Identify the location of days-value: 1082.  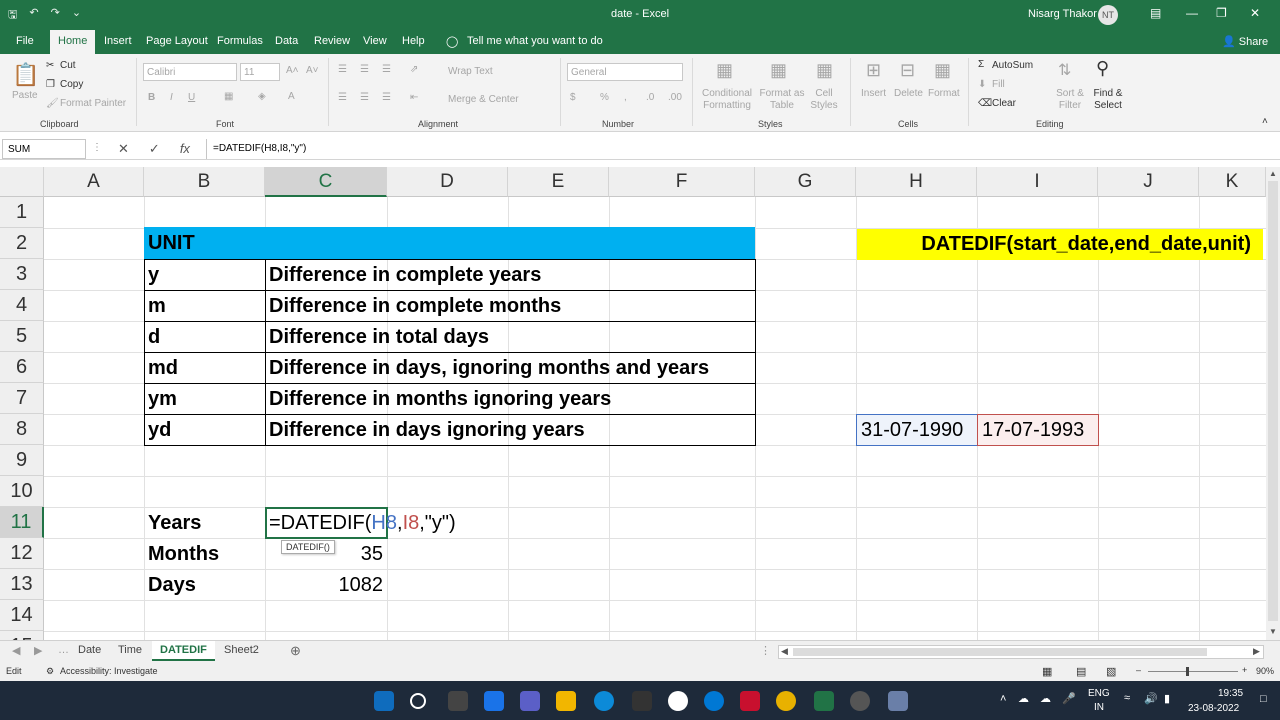
(326, 585).